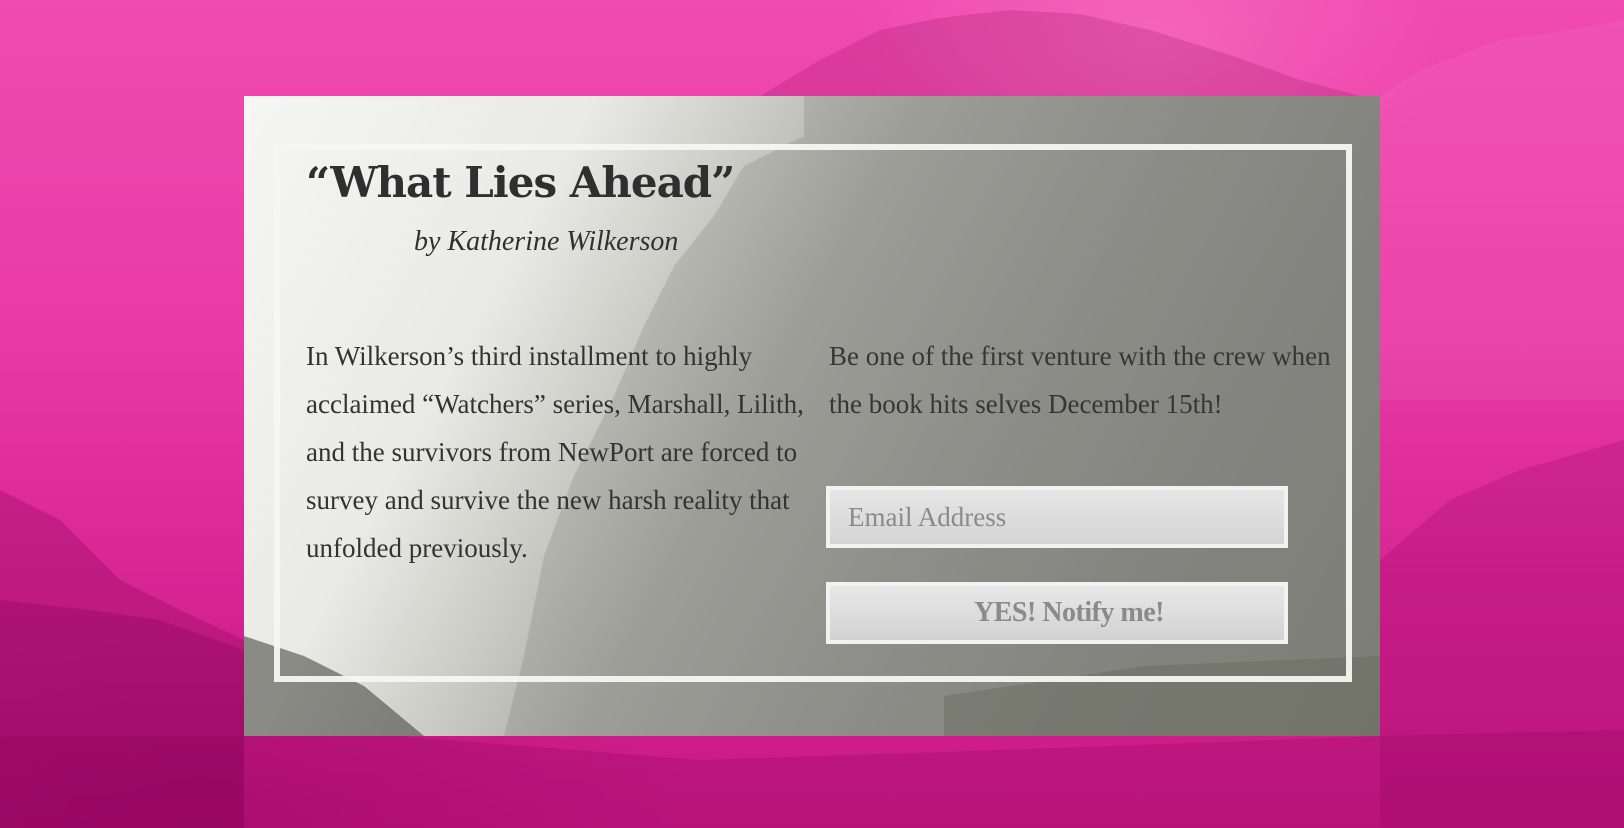 The width and height of the screenshot is (1624, 828). Describe the element at coordinates (520, 182) in the screenshot. I see `book-title: “What Lies Ahead”` at that location.